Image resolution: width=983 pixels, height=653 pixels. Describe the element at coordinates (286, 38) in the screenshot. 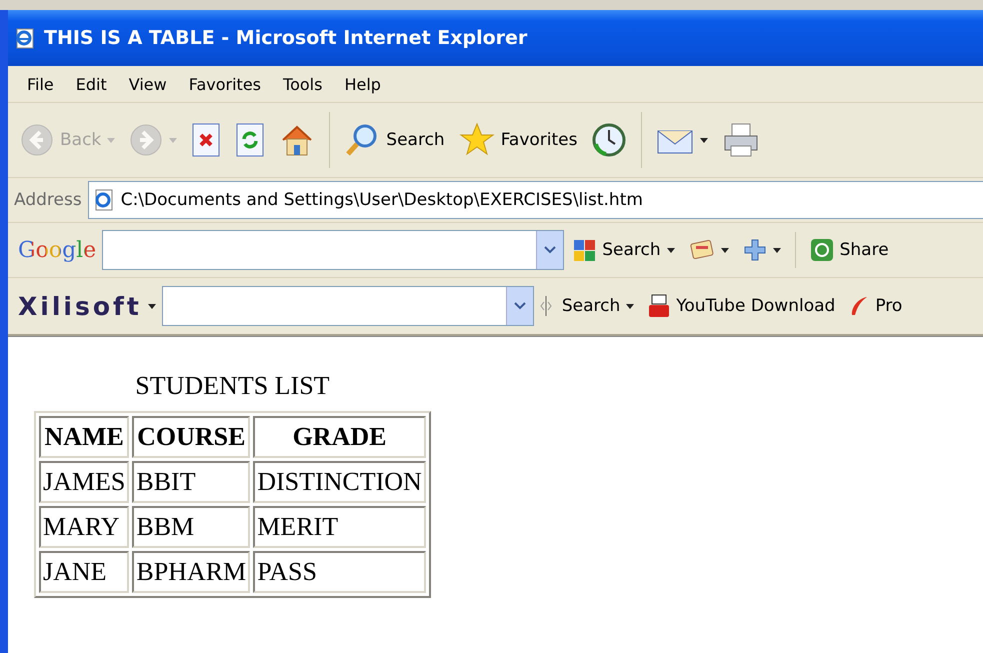

I see `window-title: THIS IS A TABLE - Microsoft Internet Explorer` at that location.